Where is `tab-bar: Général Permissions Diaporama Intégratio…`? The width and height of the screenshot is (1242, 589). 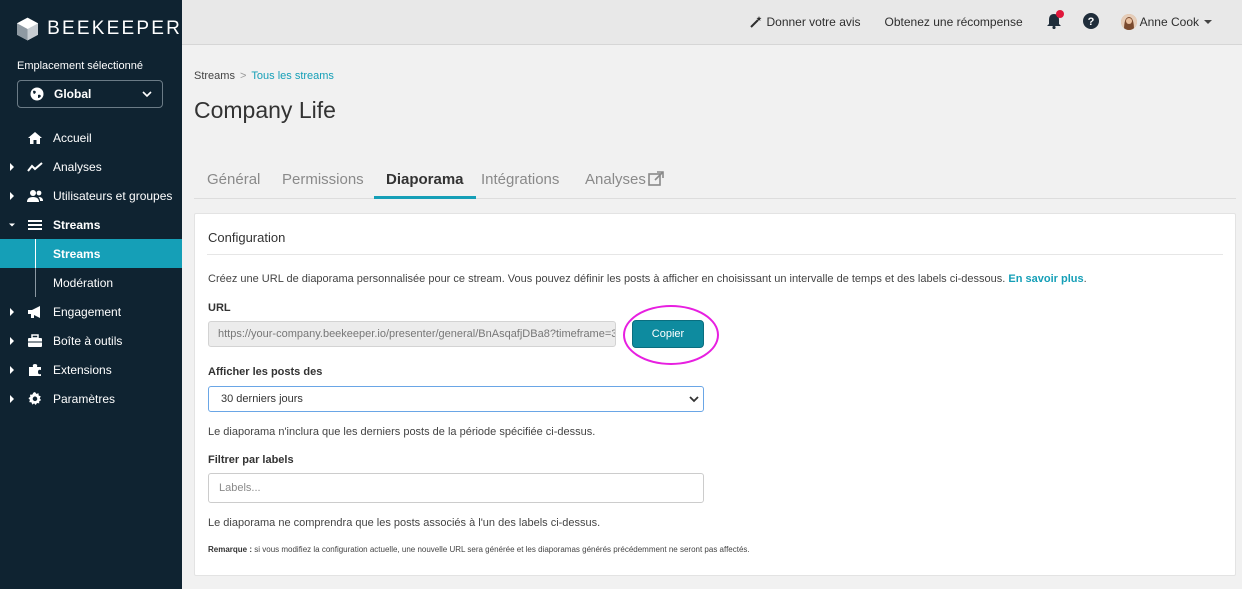 tab-bar: Général Permissions Diaporama Intégratio… is located at coordinates (715, 180).